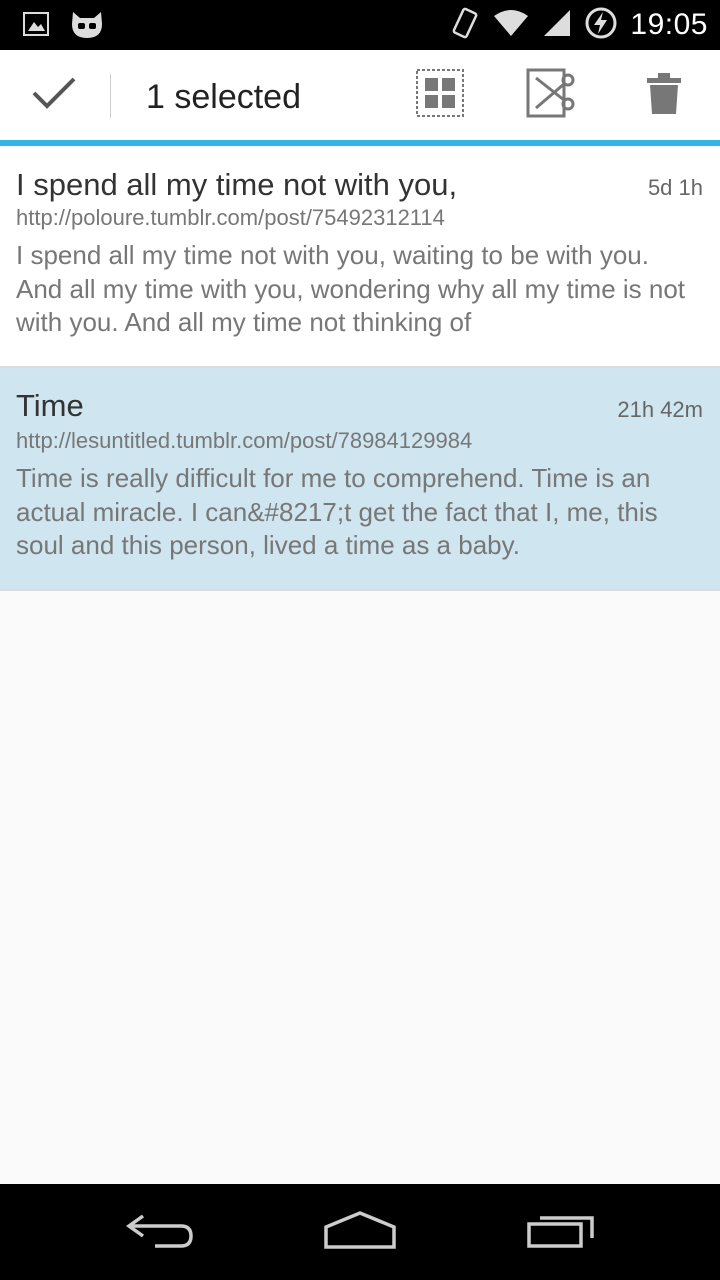 Image resolution: width=720 pixels, height=1280 pixels. What do you see at coordinates (360, 25) in the screenshot?
I see `status-bar: 19:05` at bounding box center [360, 25].